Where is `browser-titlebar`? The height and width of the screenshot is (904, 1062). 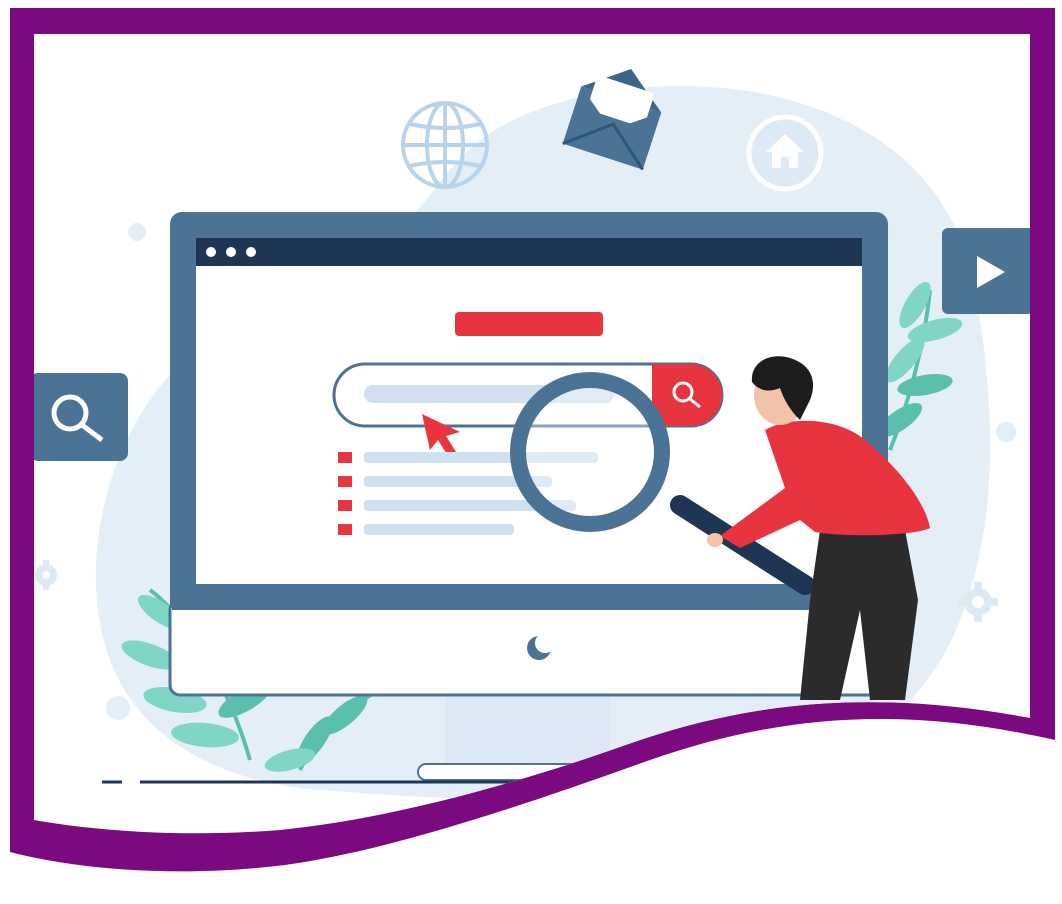 browser-titlebar is located at coordinates (529, 252).